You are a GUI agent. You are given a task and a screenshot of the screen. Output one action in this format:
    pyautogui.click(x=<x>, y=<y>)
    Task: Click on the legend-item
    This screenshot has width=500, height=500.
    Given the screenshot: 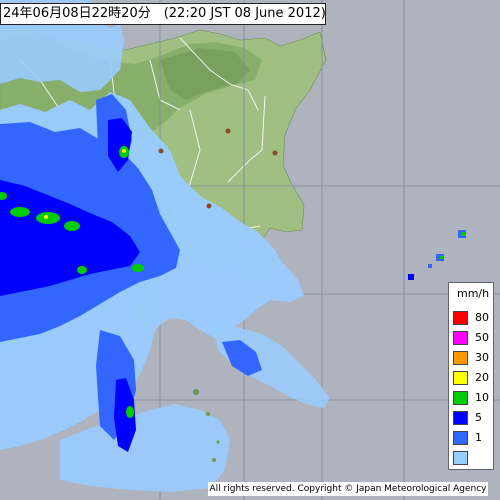 What is the action you would take?
    pyautogui.click(x=473, y=458)
    